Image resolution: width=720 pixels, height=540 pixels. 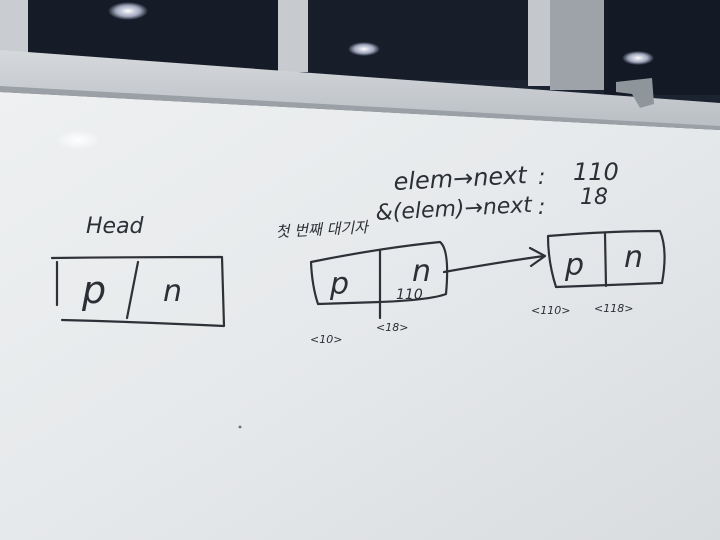 What do you see at coordinates (115, 226) in the screenshot?
I see `head-label: Head` at bounding box center [115, 226].